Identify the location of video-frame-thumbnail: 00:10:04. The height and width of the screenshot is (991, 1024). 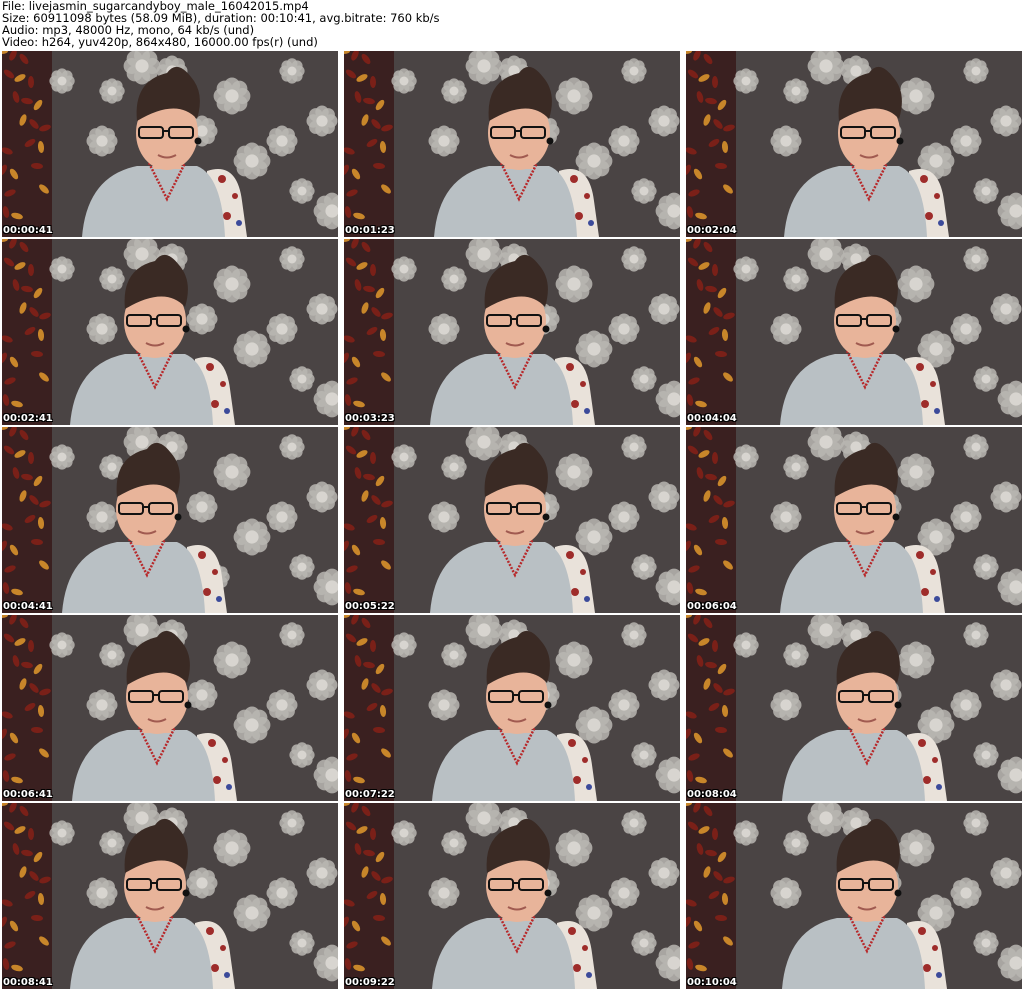
(854, 896).